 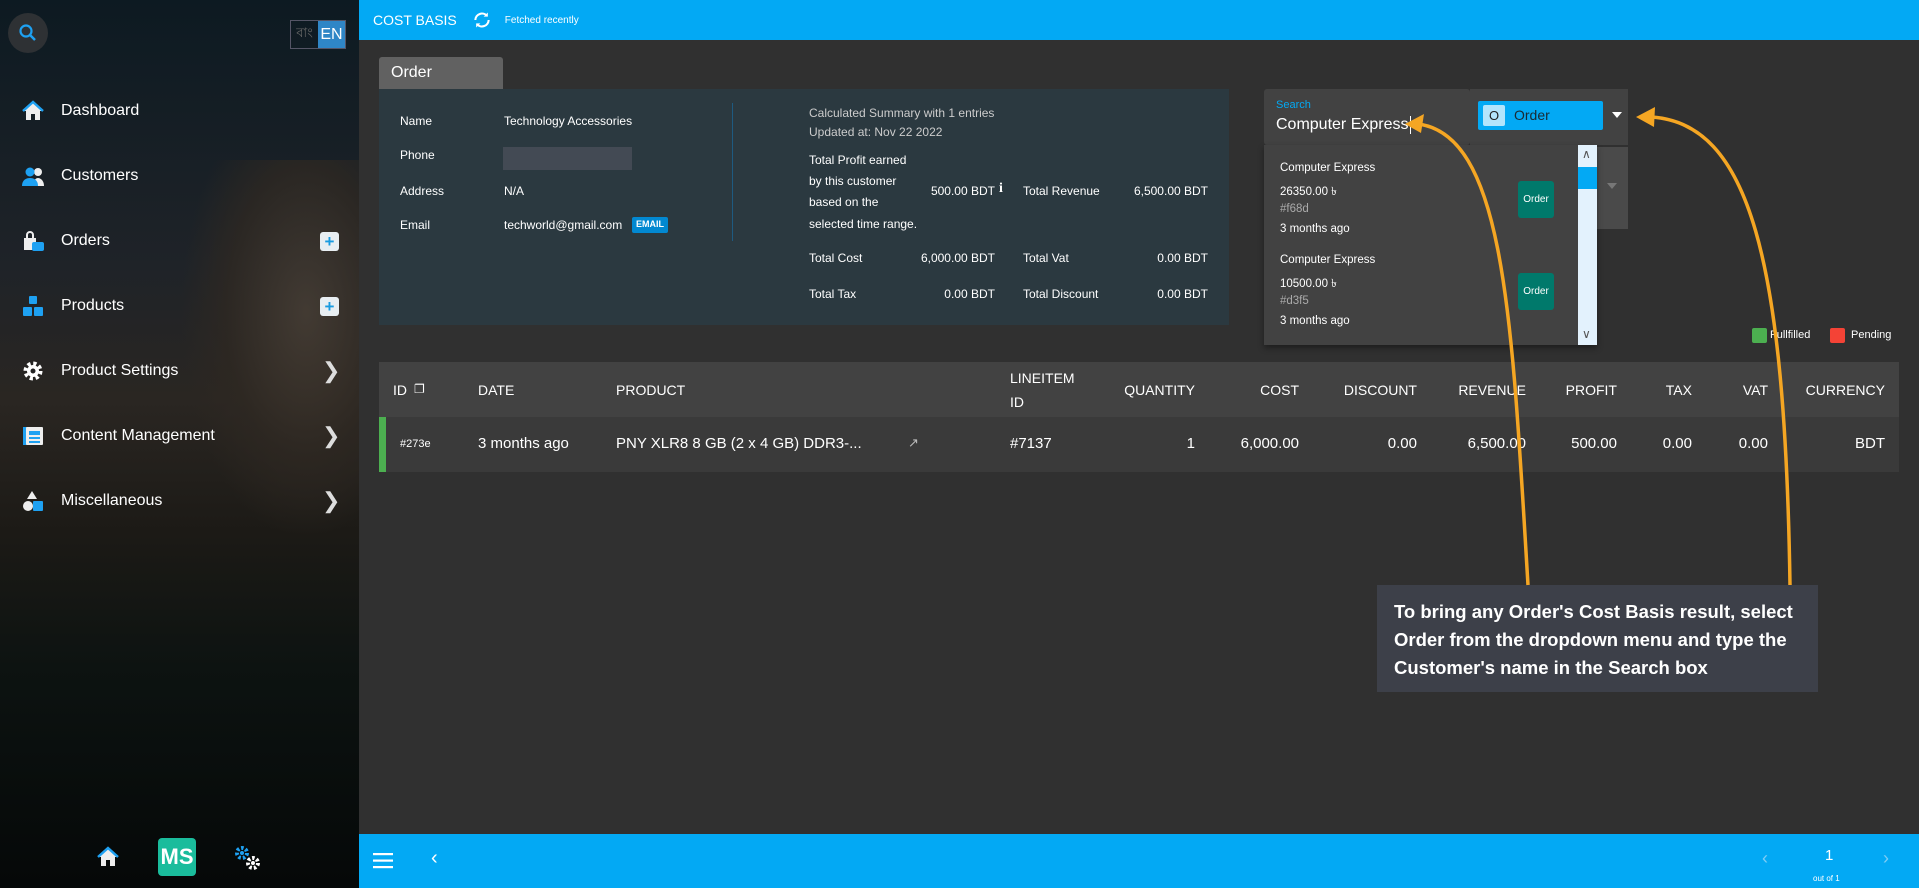 I want to click on dropdown-scrollbar: ∧ ∨, so click(x=1587, y=245).